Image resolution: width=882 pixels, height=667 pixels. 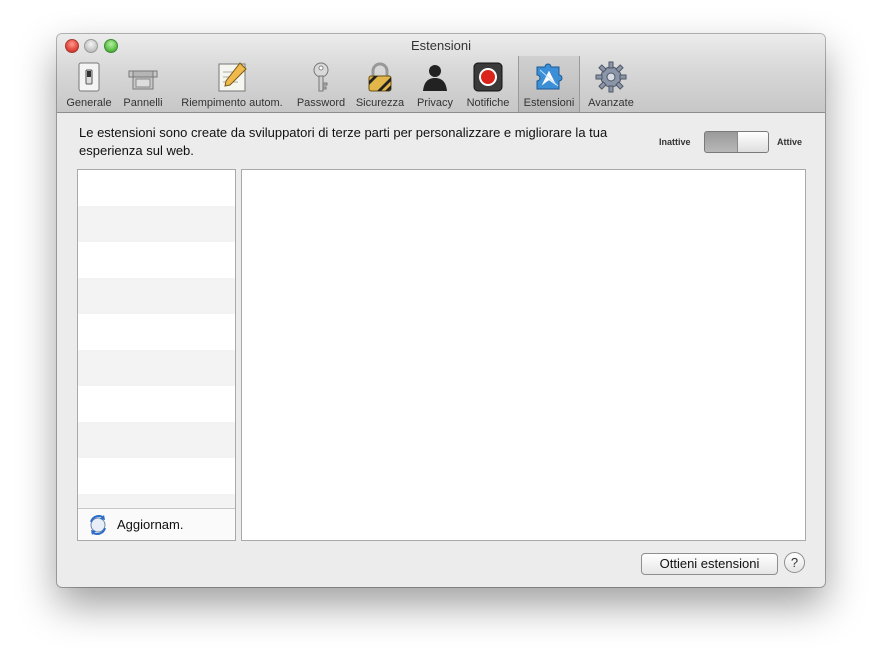 What do you see at coordinates (549, 76) in the screenshot?
I see `puzzle-compass-icon` at bounding box center [549, 76].